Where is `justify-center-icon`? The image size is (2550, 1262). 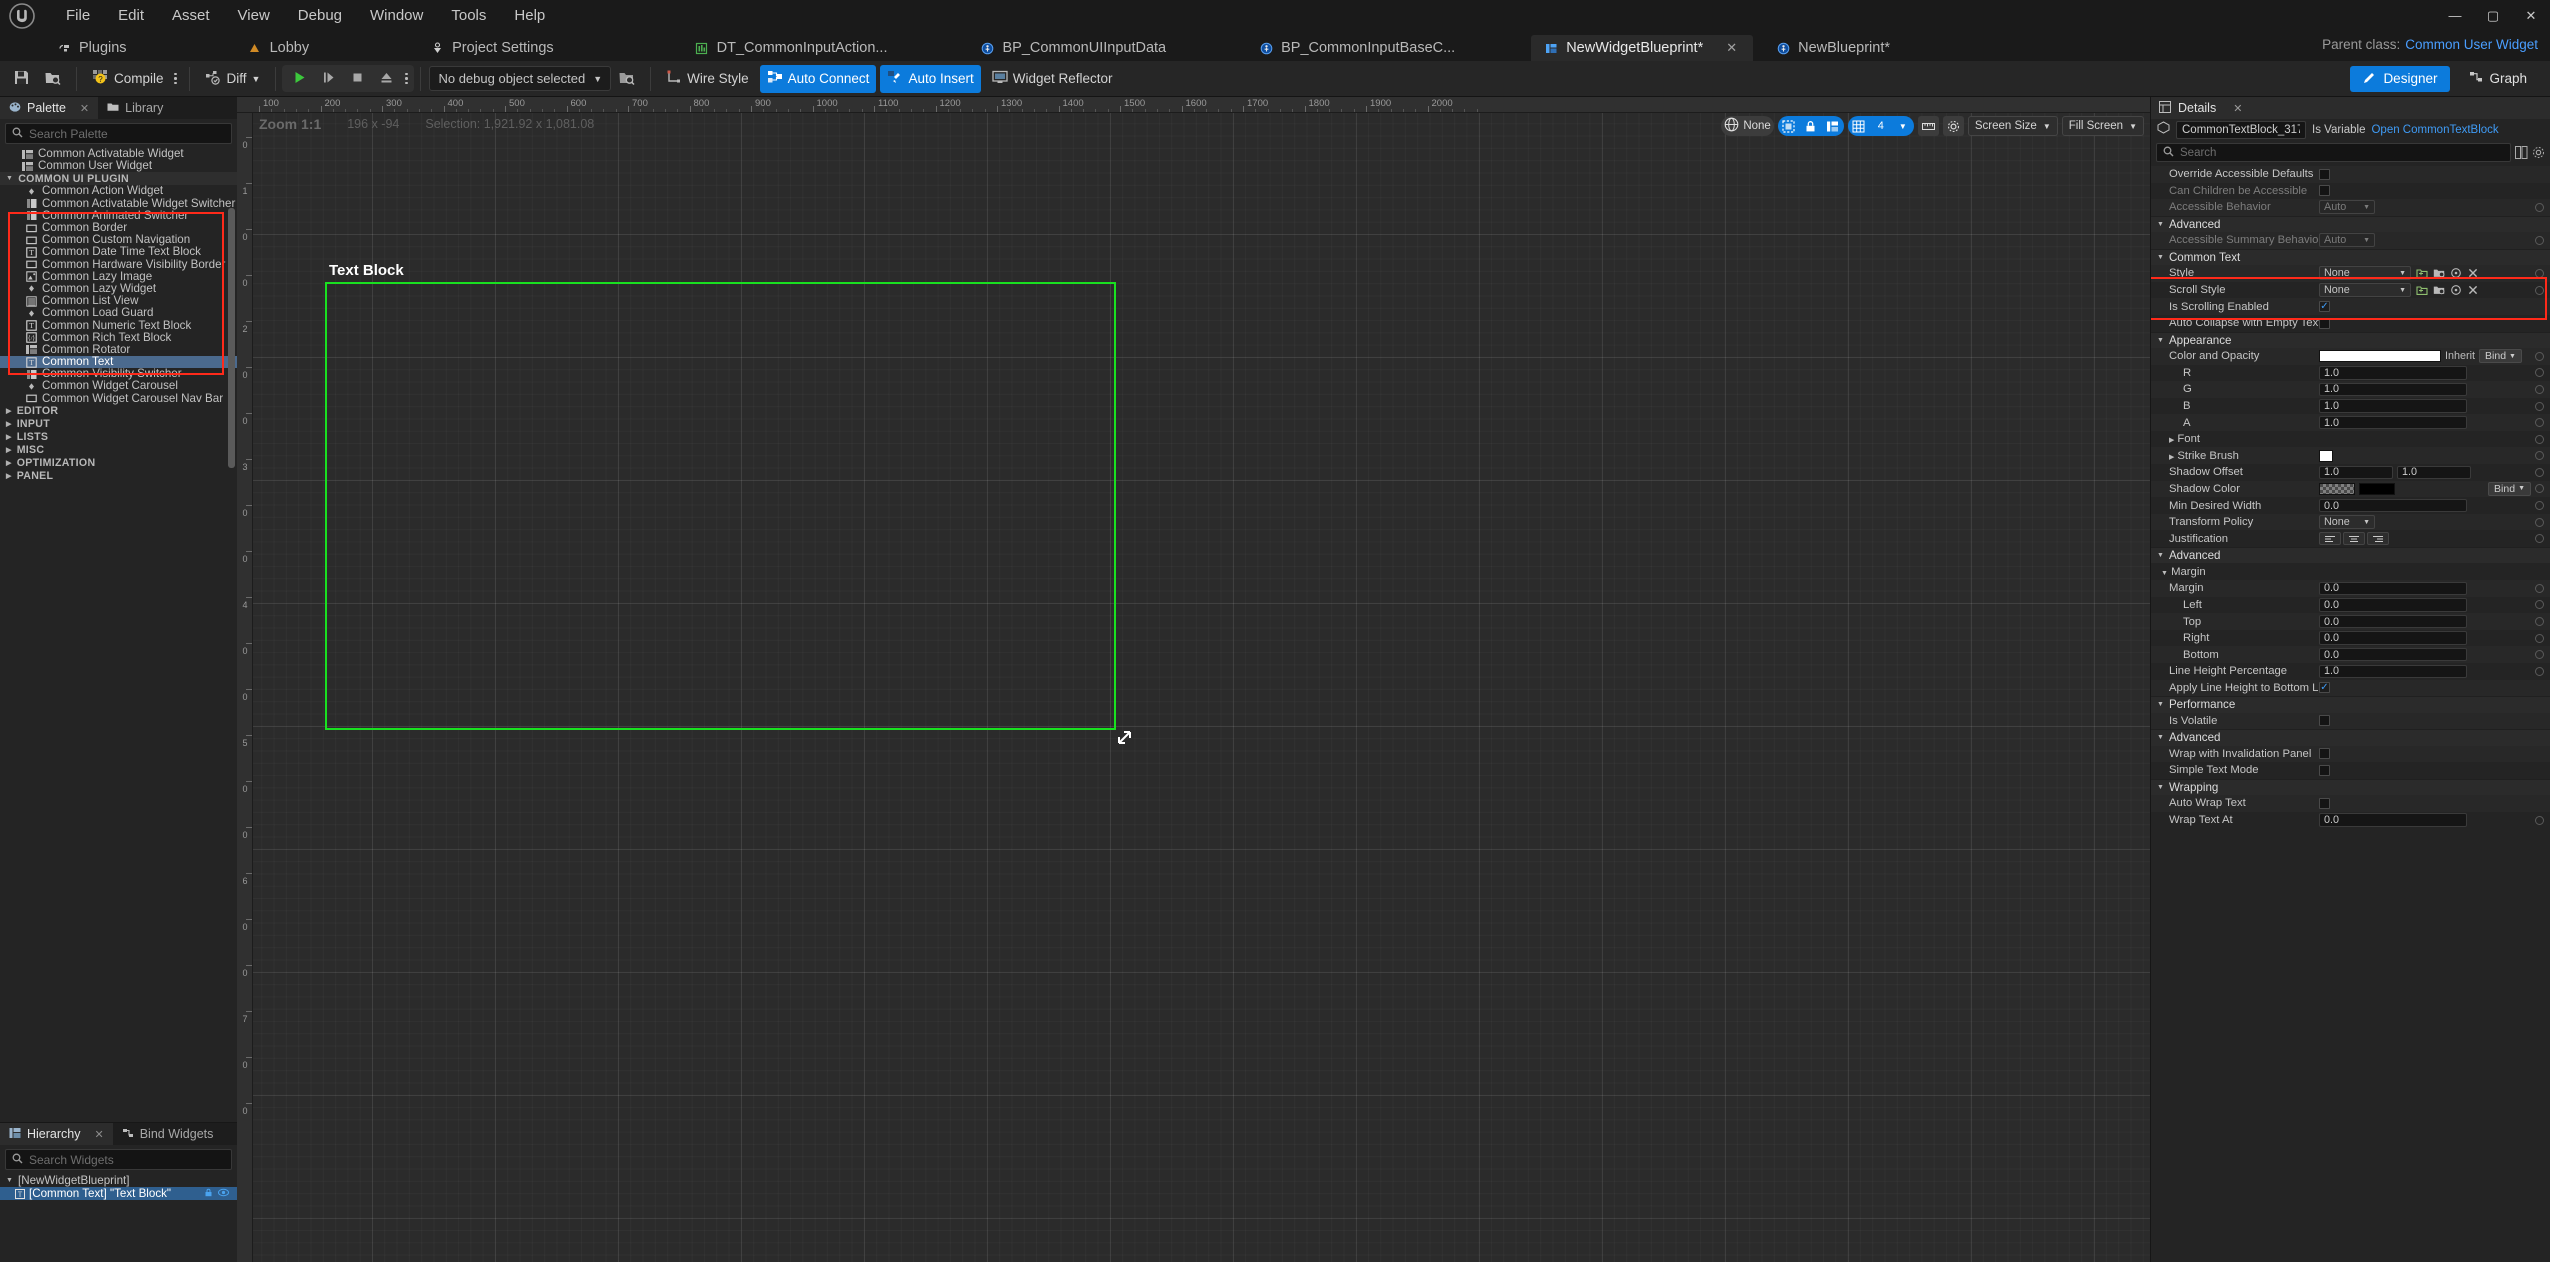
justify-center-icon is located at coordinates (2354, 539).